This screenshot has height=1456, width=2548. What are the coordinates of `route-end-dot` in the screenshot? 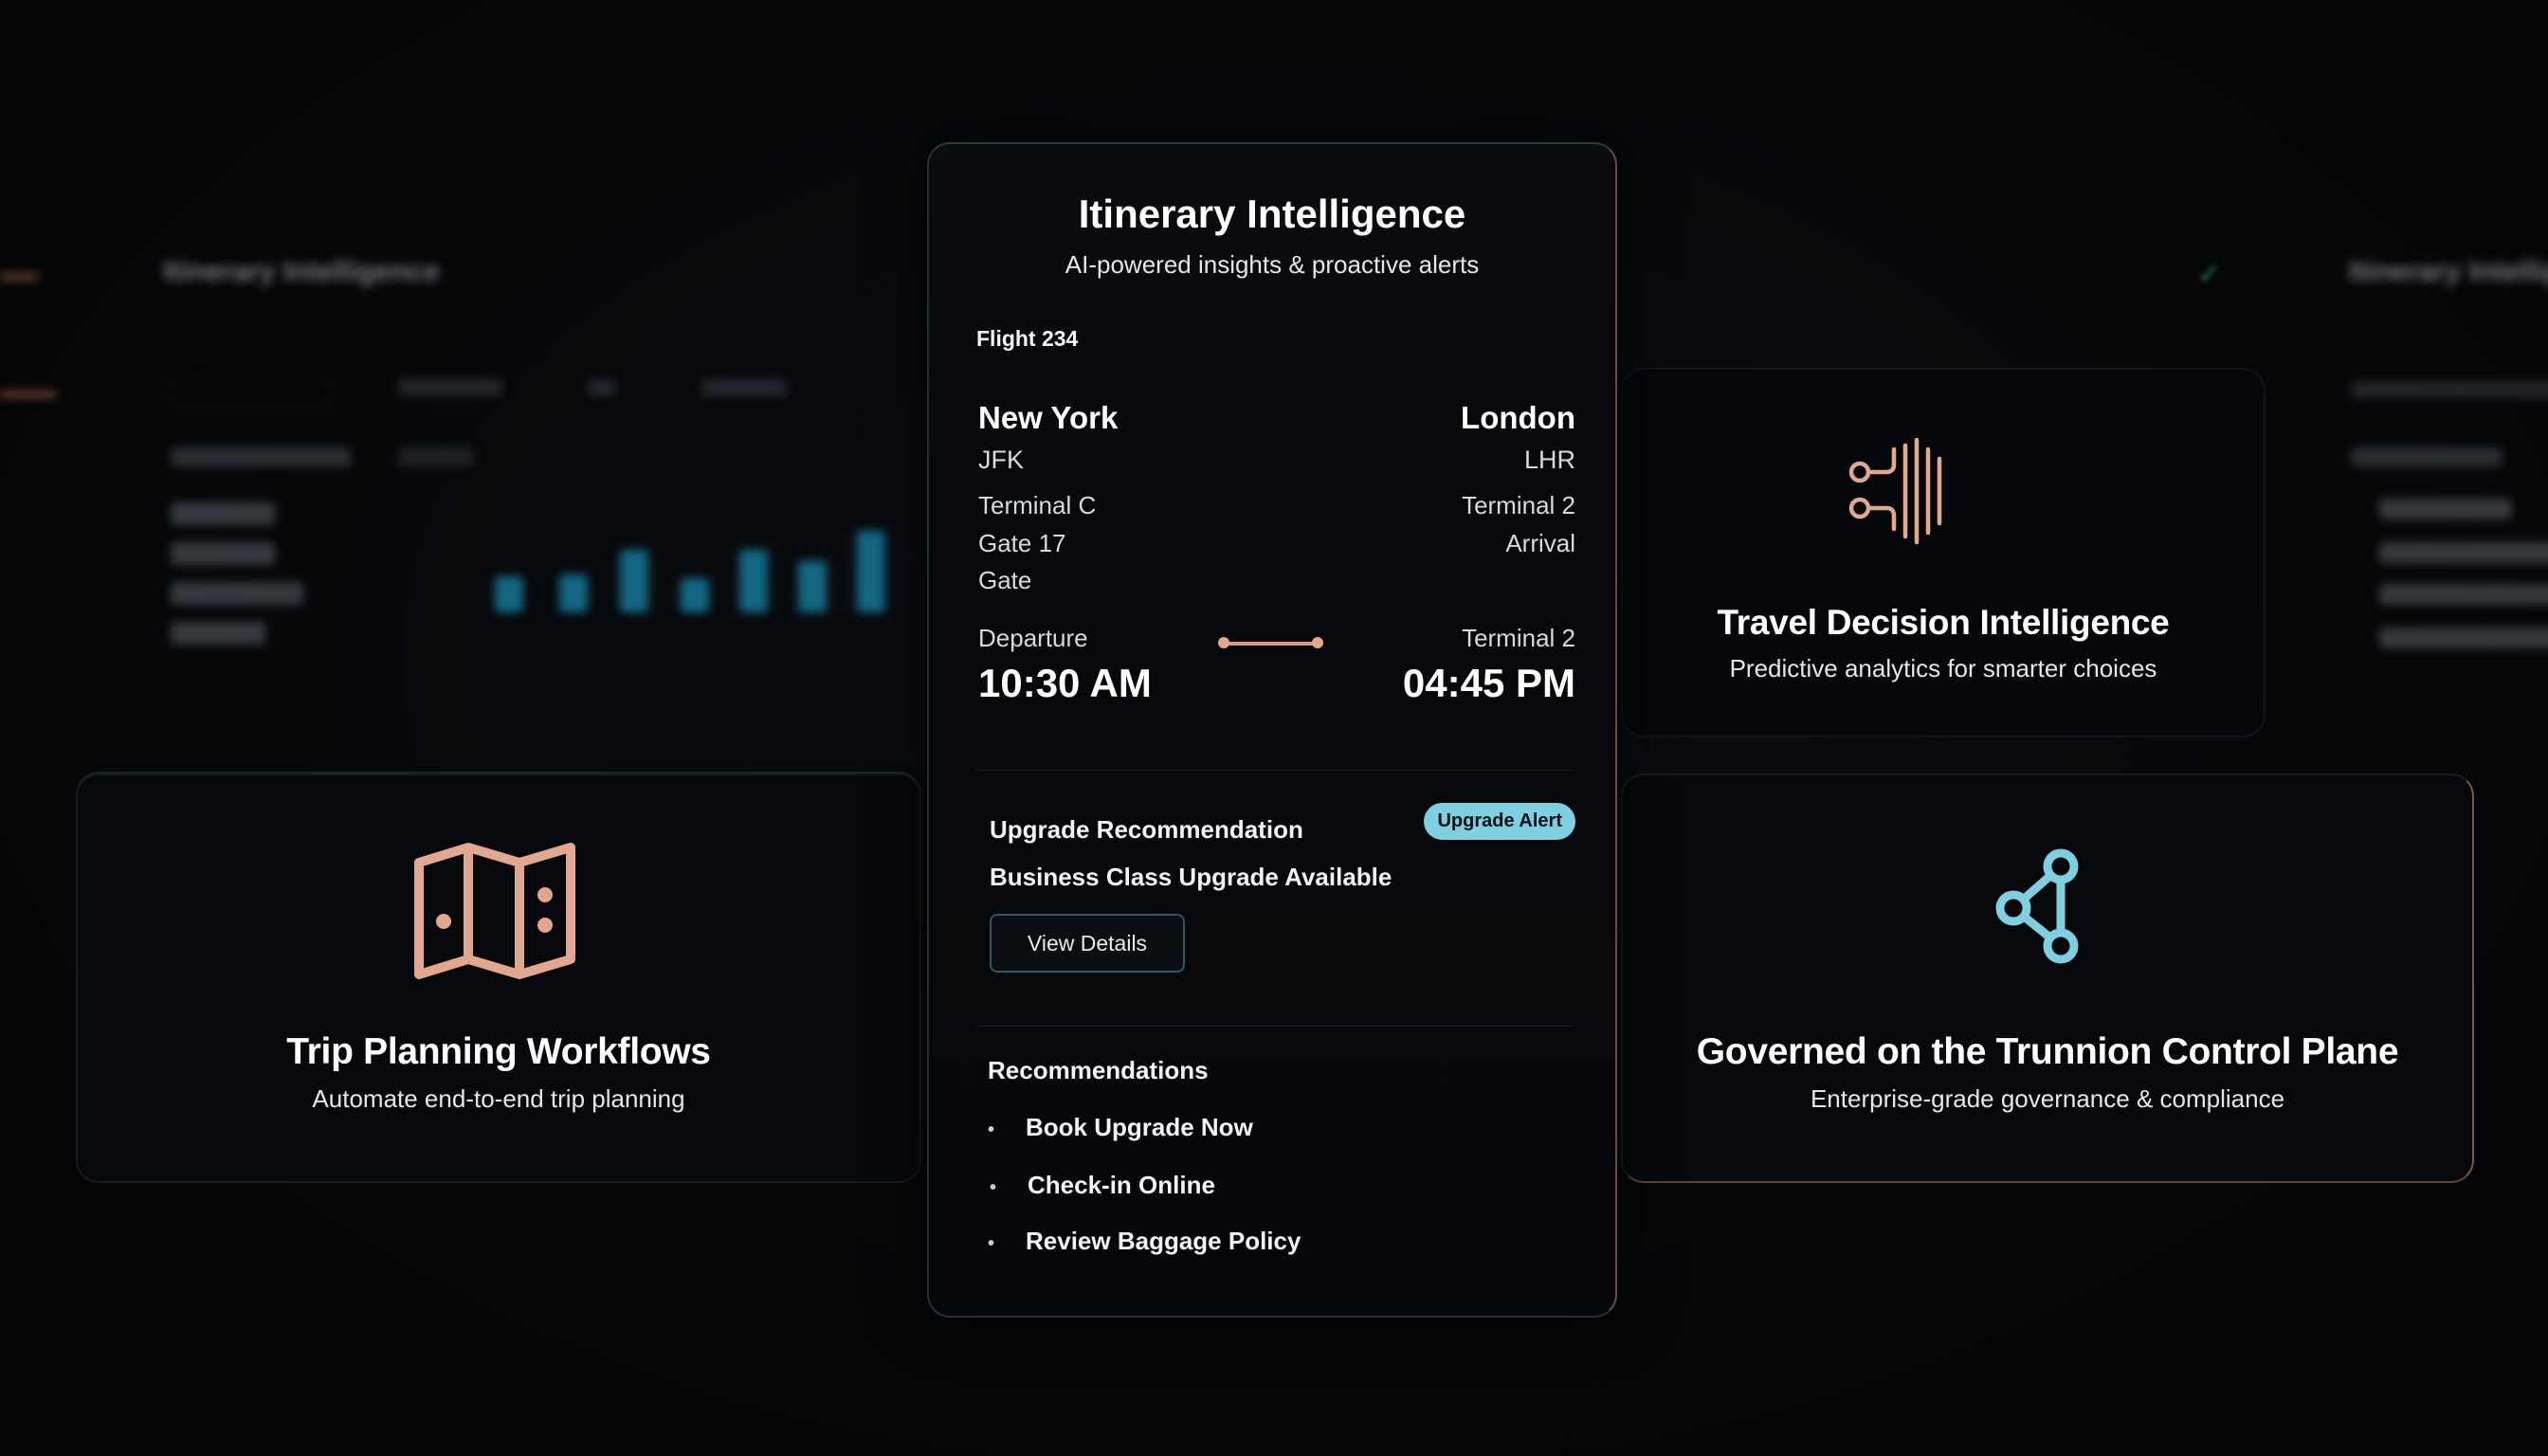 It's located at (1317, 642).